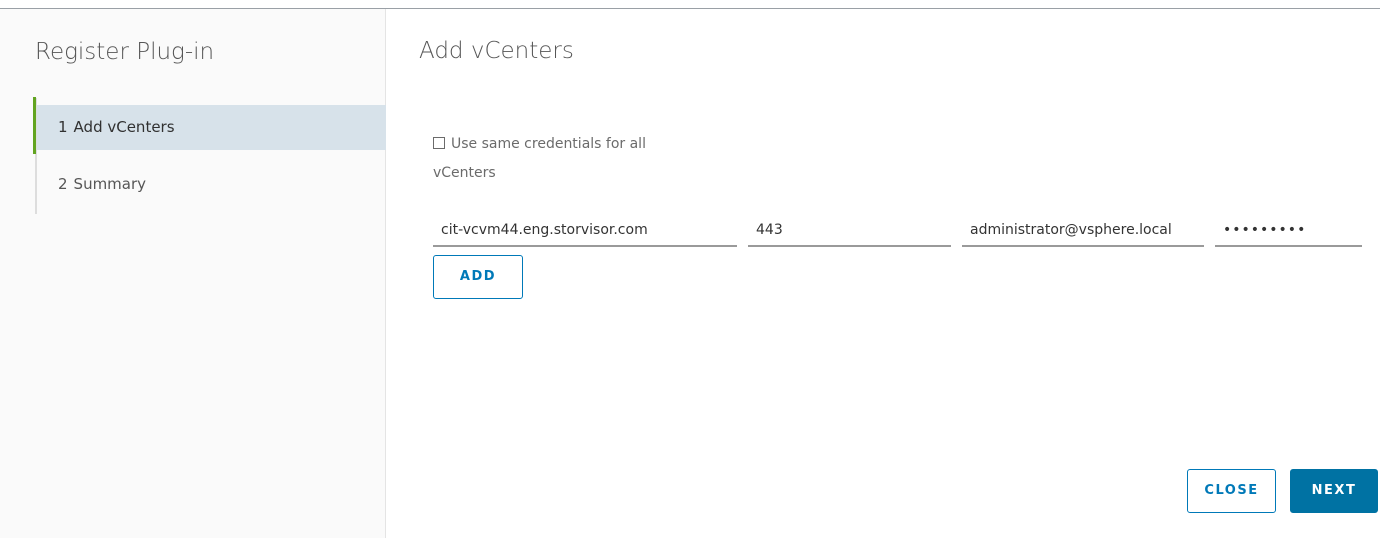  Describe the element at coordinates (849, 230) in the screenshot. I see `vcenter-port-input: 443` at that location.